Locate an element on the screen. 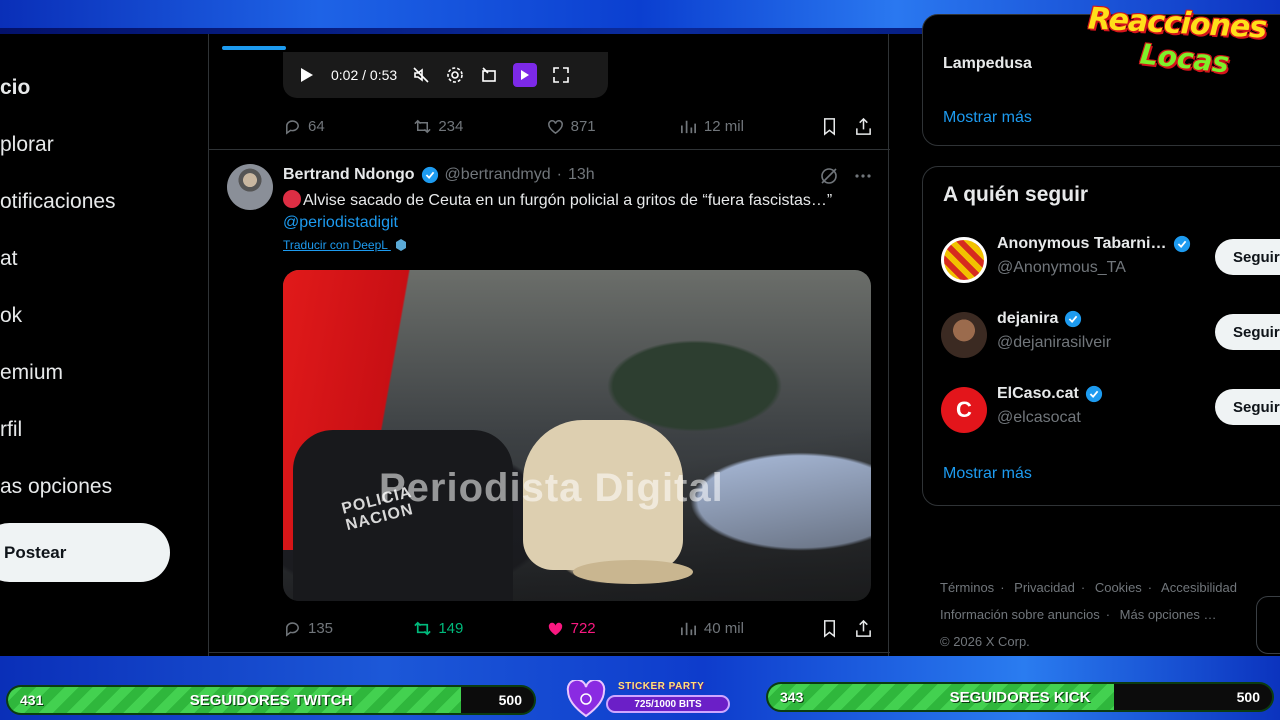 The width and height of the screenshot is (1280, 720). follow-suggestion: dejanira @dejanirasilveir Seguir is located at coordinates (1110, 335).